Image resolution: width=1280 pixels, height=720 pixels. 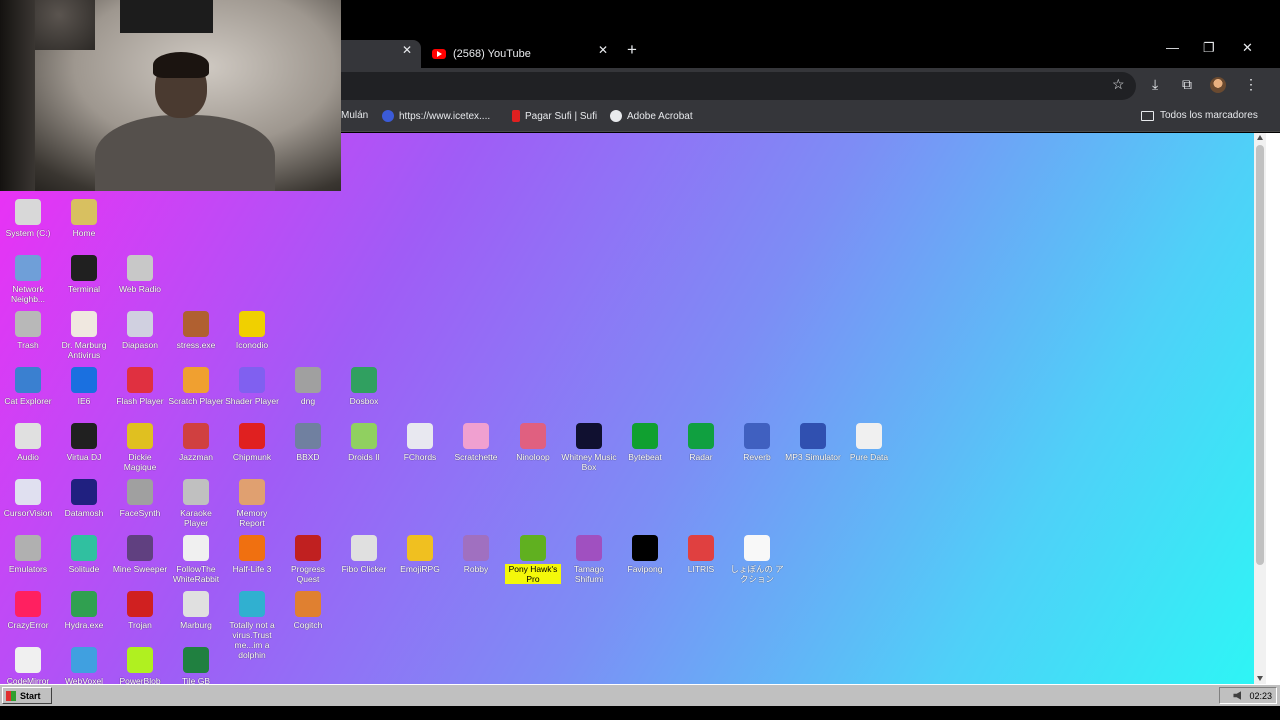 I want to click on desktop-icon-cat-explorer: Cat Explorer, so click(x=28, y=386).